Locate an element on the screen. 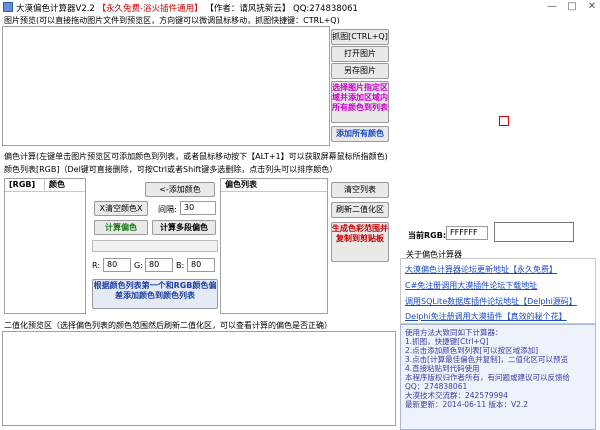  clear-list-button: 清空列表 is located at coordinates (360, 190).